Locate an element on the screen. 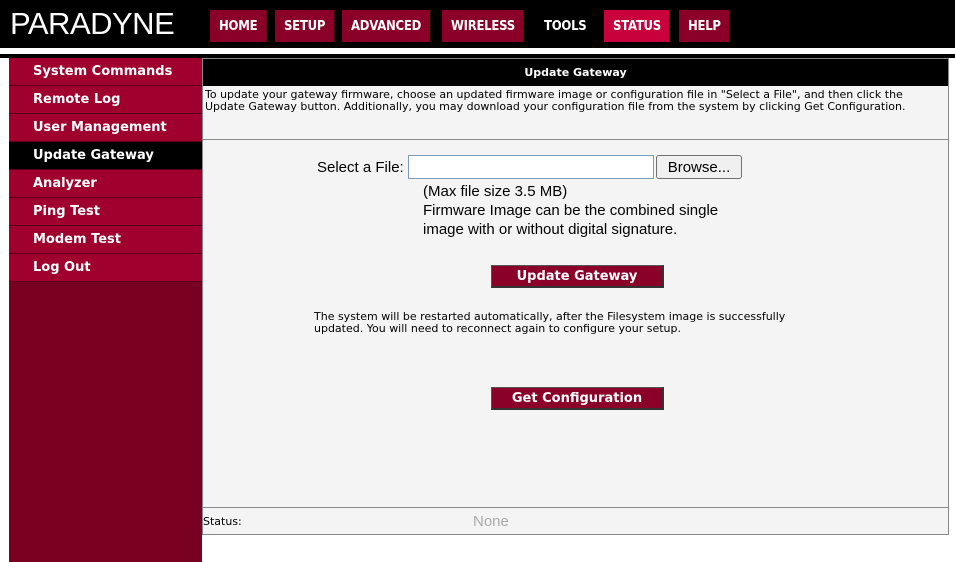 The width and height of the screenshot is (955, 562). max-size-note: (Max file size 3.5 MB) is located at coordinates (495, 191).